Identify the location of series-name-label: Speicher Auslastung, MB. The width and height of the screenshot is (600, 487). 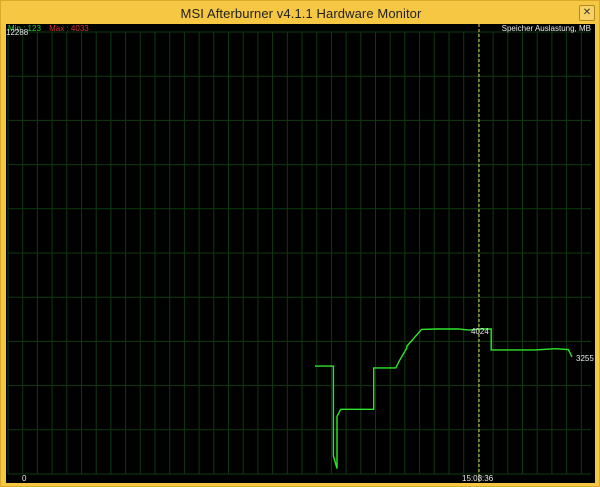
(546, 28).